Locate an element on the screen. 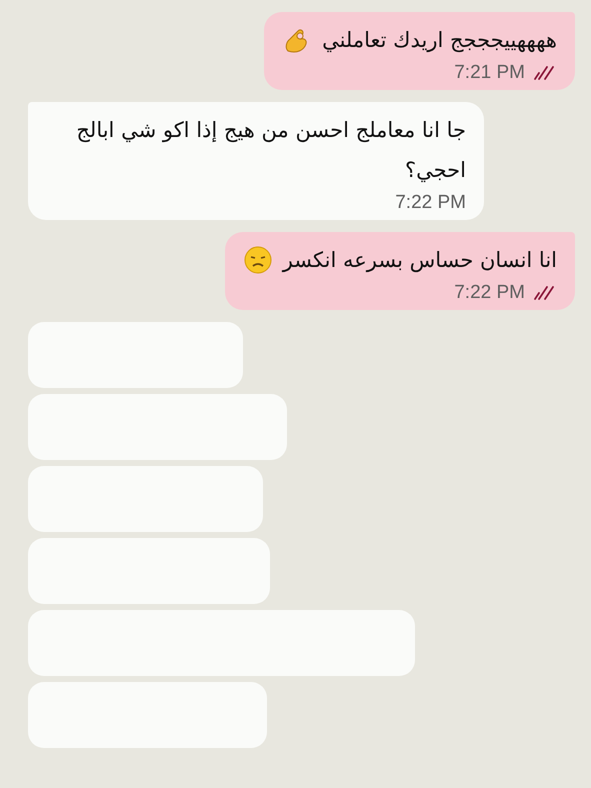  message-time: 7:21 PM is located at coordinates (489, 73).